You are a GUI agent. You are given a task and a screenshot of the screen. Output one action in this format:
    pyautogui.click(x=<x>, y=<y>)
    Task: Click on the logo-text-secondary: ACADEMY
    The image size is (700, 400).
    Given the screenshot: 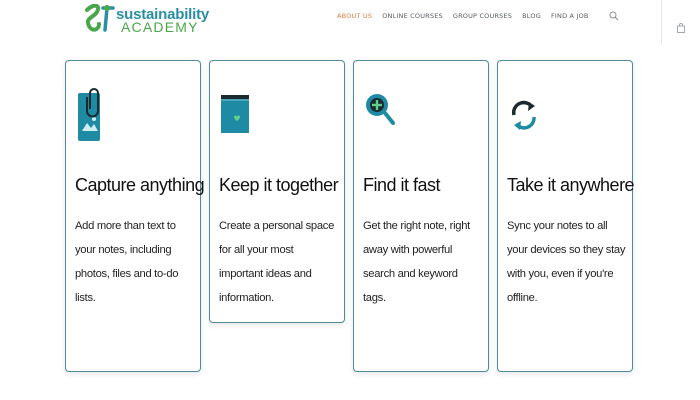 What is the action you would take?
    pyautogui.click(x=160, y=27)
    